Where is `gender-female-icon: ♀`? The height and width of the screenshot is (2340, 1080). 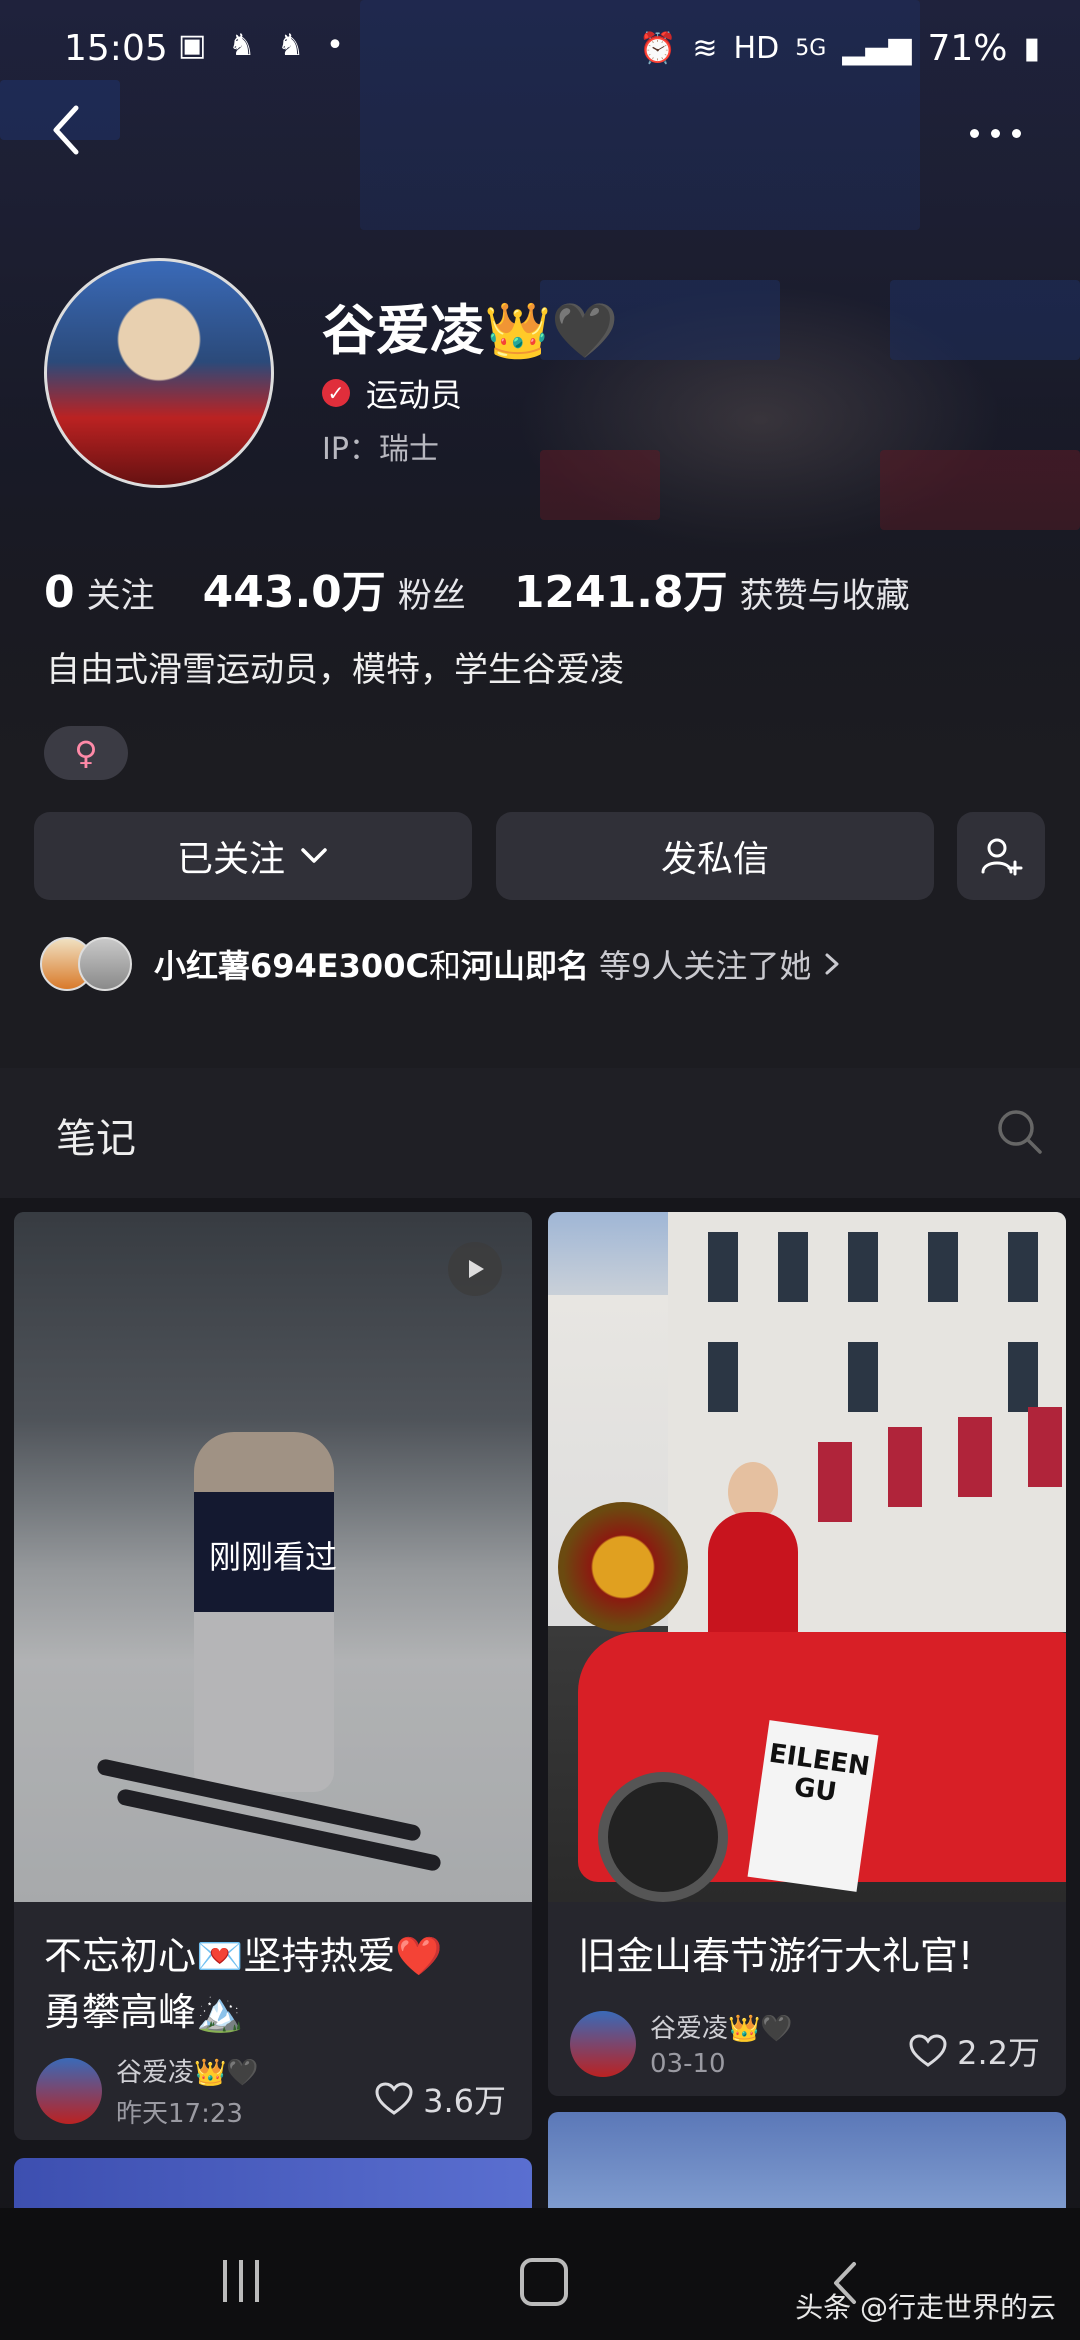
gender-female-icon: ♀ is located at coordinates (86, 753).